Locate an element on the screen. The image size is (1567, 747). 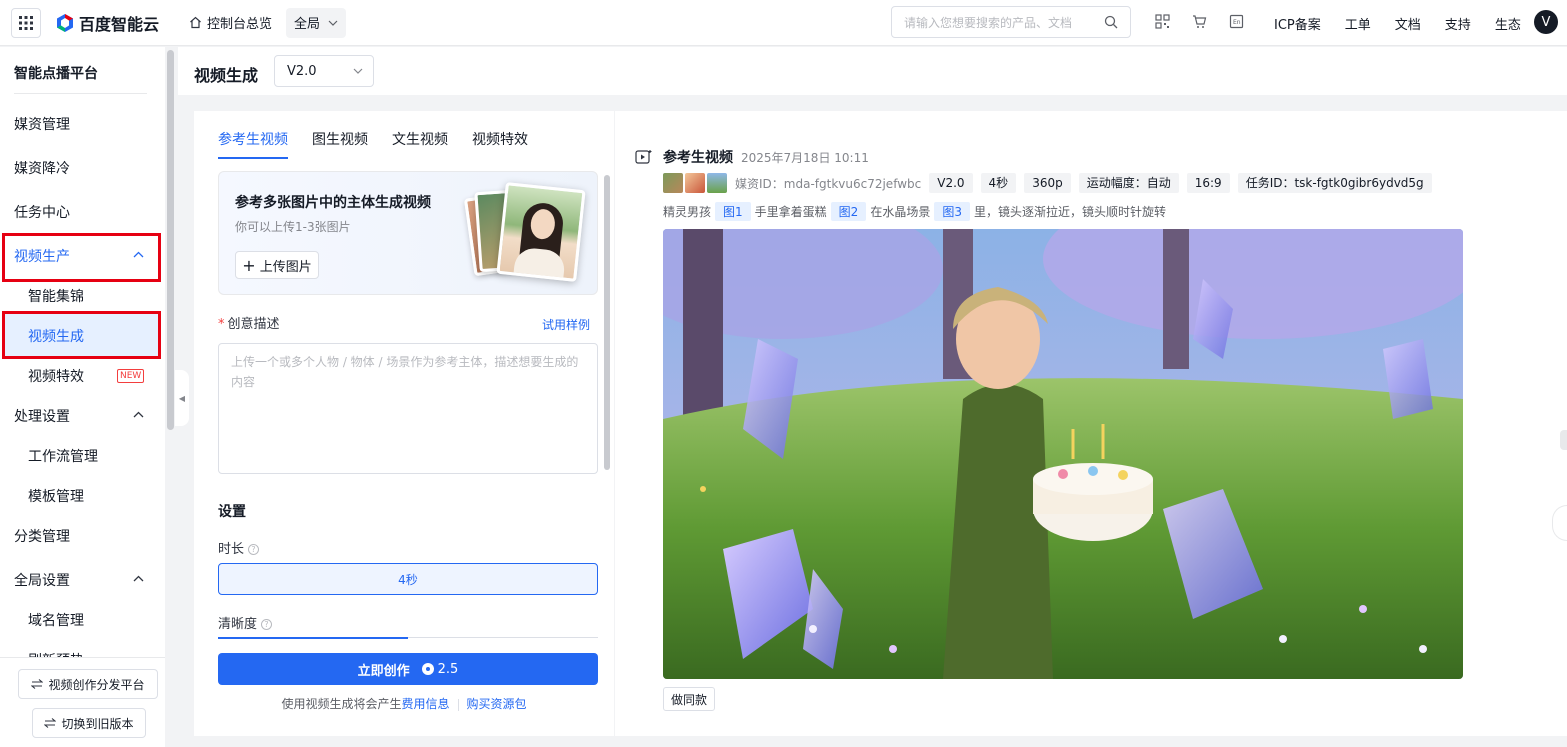
language-icon: En is located at coordinates (1236, 21).